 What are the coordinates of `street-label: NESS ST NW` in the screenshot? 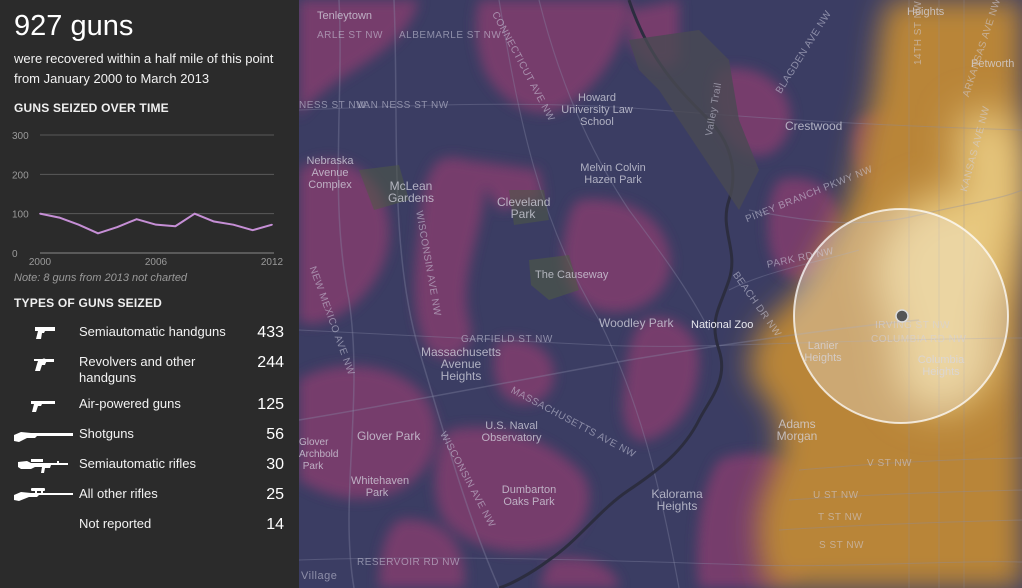 It's located at (333, 105).